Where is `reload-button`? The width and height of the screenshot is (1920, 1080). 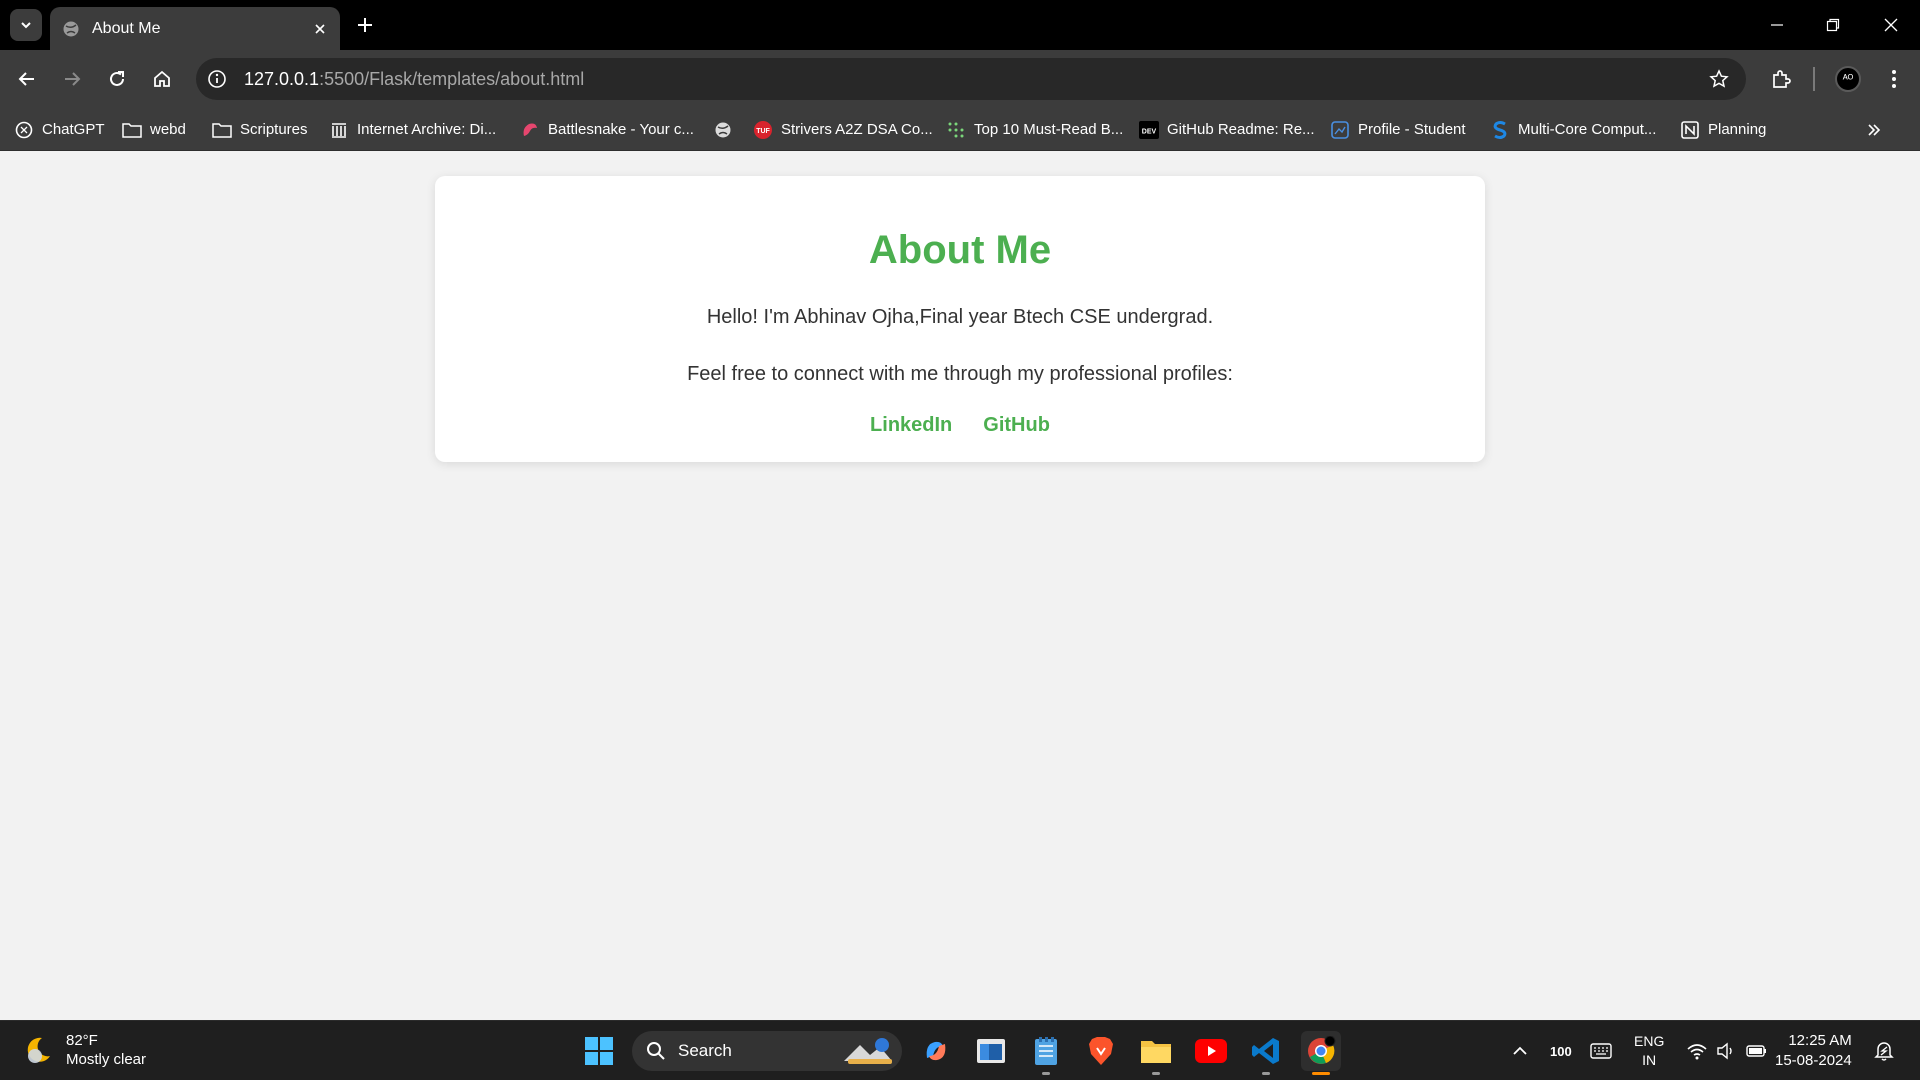
reload-button is located at coordinates (117, 79).